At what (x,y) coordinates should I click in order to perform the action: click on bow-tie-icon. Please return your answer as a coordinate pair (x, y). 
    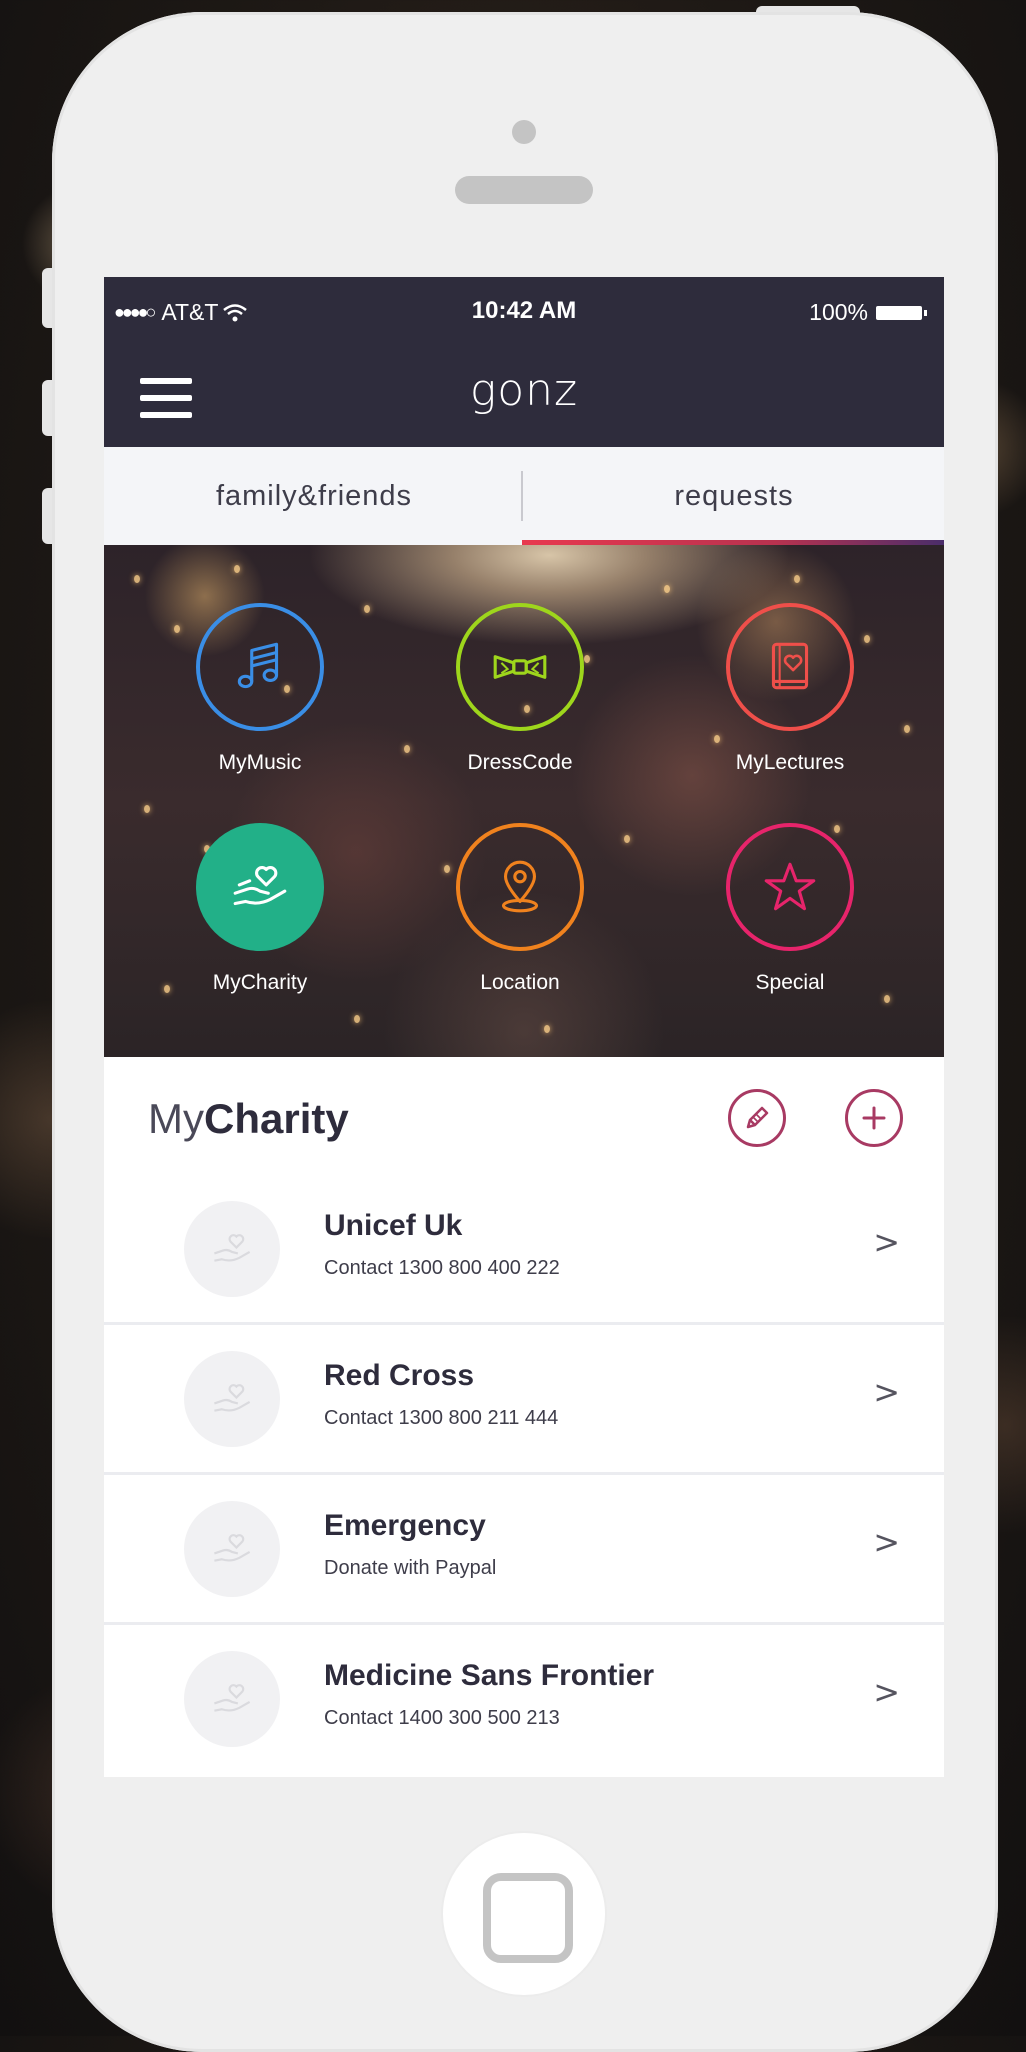
    Looking at the image, I should click on (520, 667).